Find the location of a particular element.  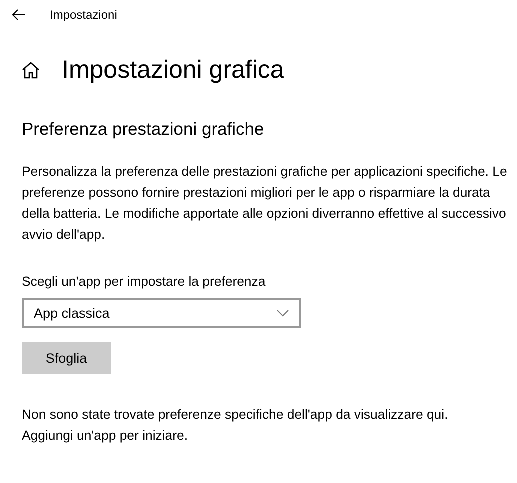

window-title: Impostazioni is located at coordinates (84, 15).